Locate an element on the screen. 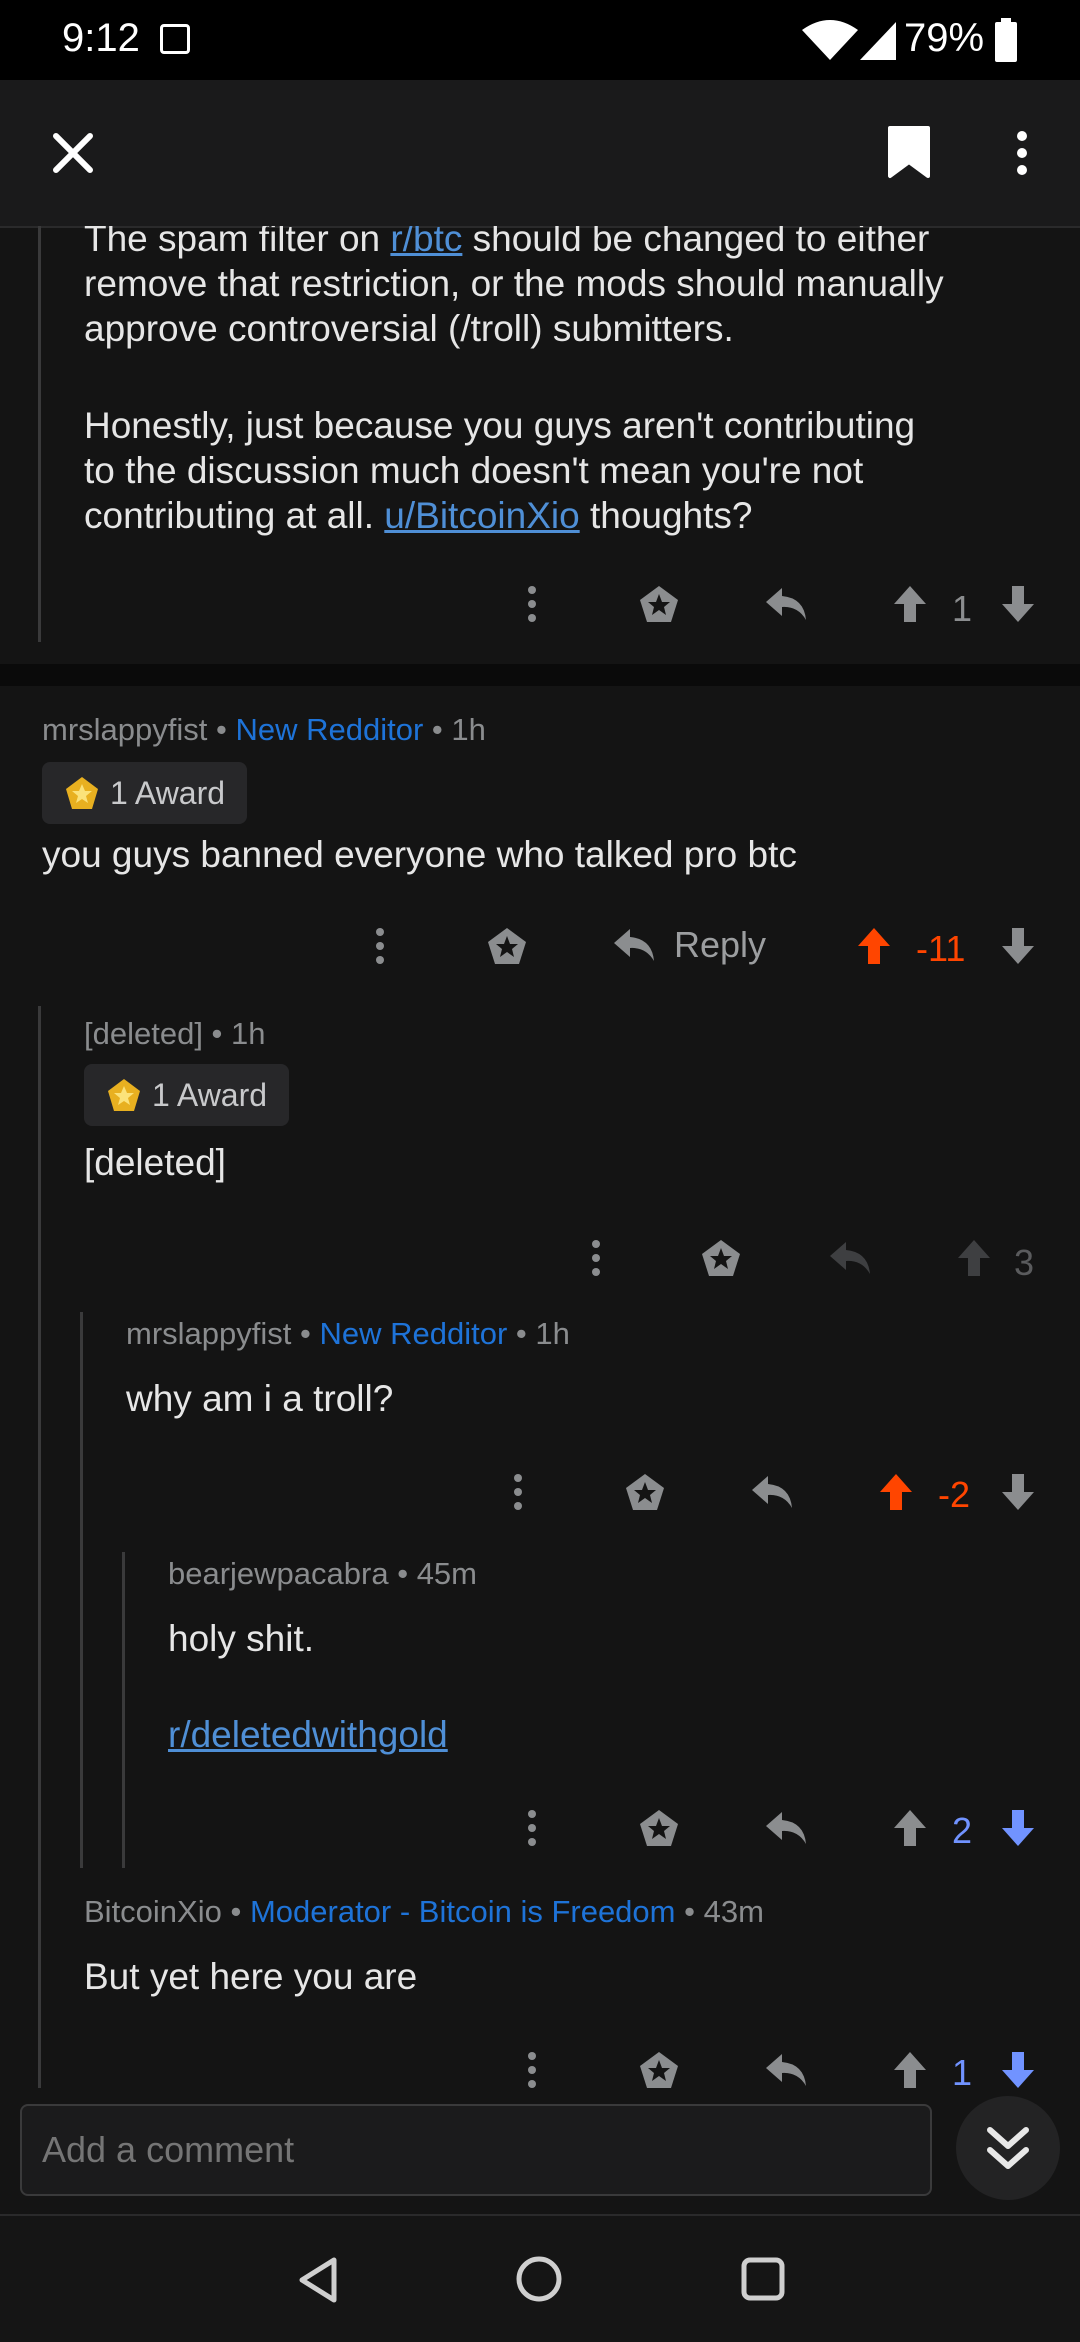 Image resolution: width=1080 pixels, height=2342 pixels. bookmark-icon is located at coordinates (909, 152).